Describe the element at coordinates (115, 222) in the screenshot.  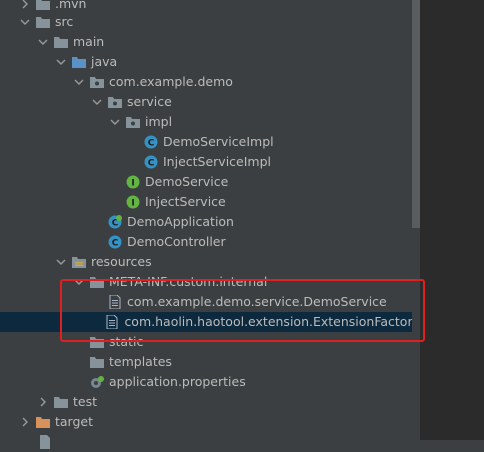
I see `spring-class-icon: C` at that location.